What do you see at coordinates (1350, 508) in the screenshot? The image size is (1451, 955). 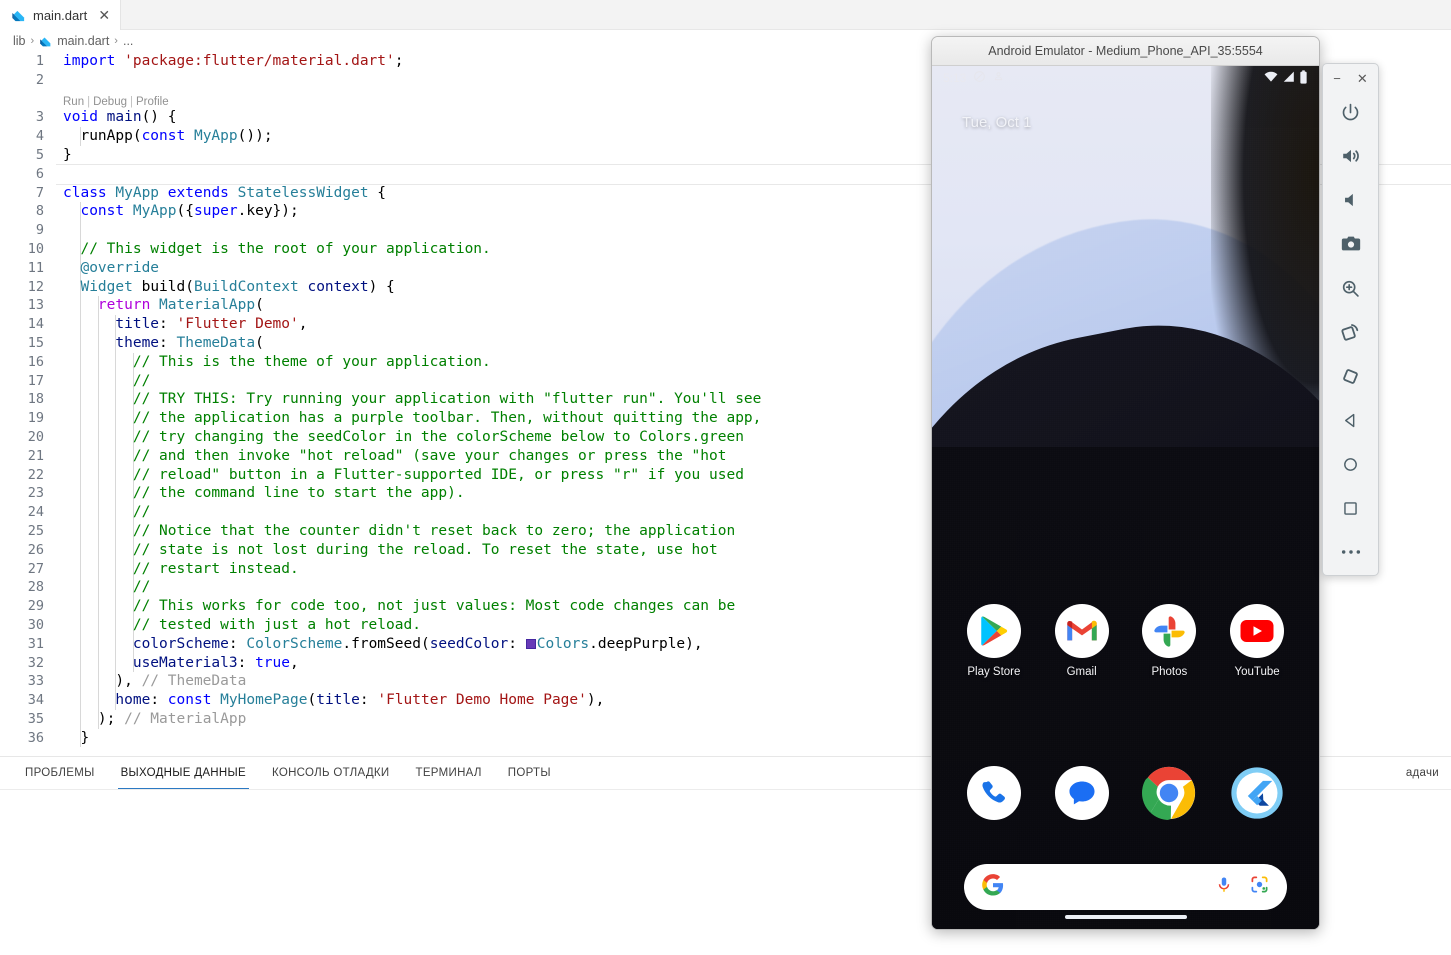 I see `overview-icon` at bounding box center [1350, 508].